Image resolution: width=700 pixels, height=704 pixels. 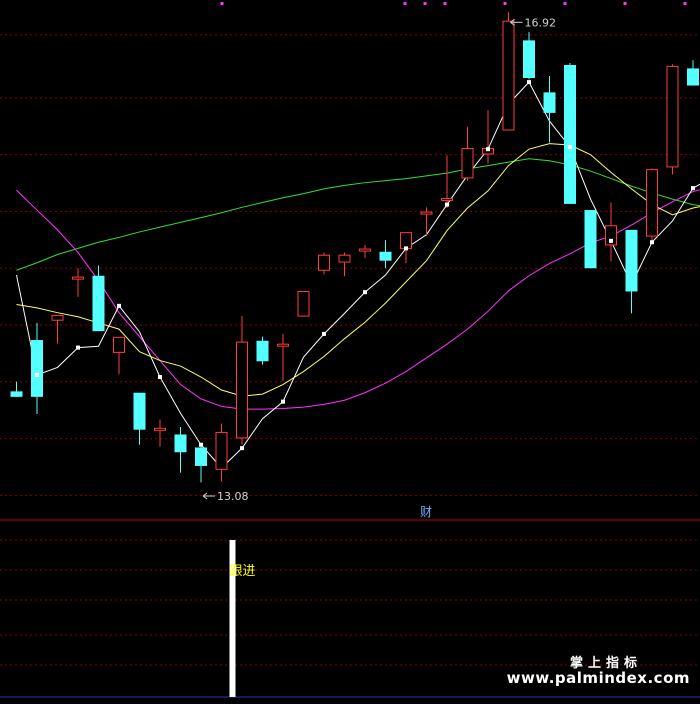 I want to click on low-price-label: 13.08, so click(x=233, y=496).